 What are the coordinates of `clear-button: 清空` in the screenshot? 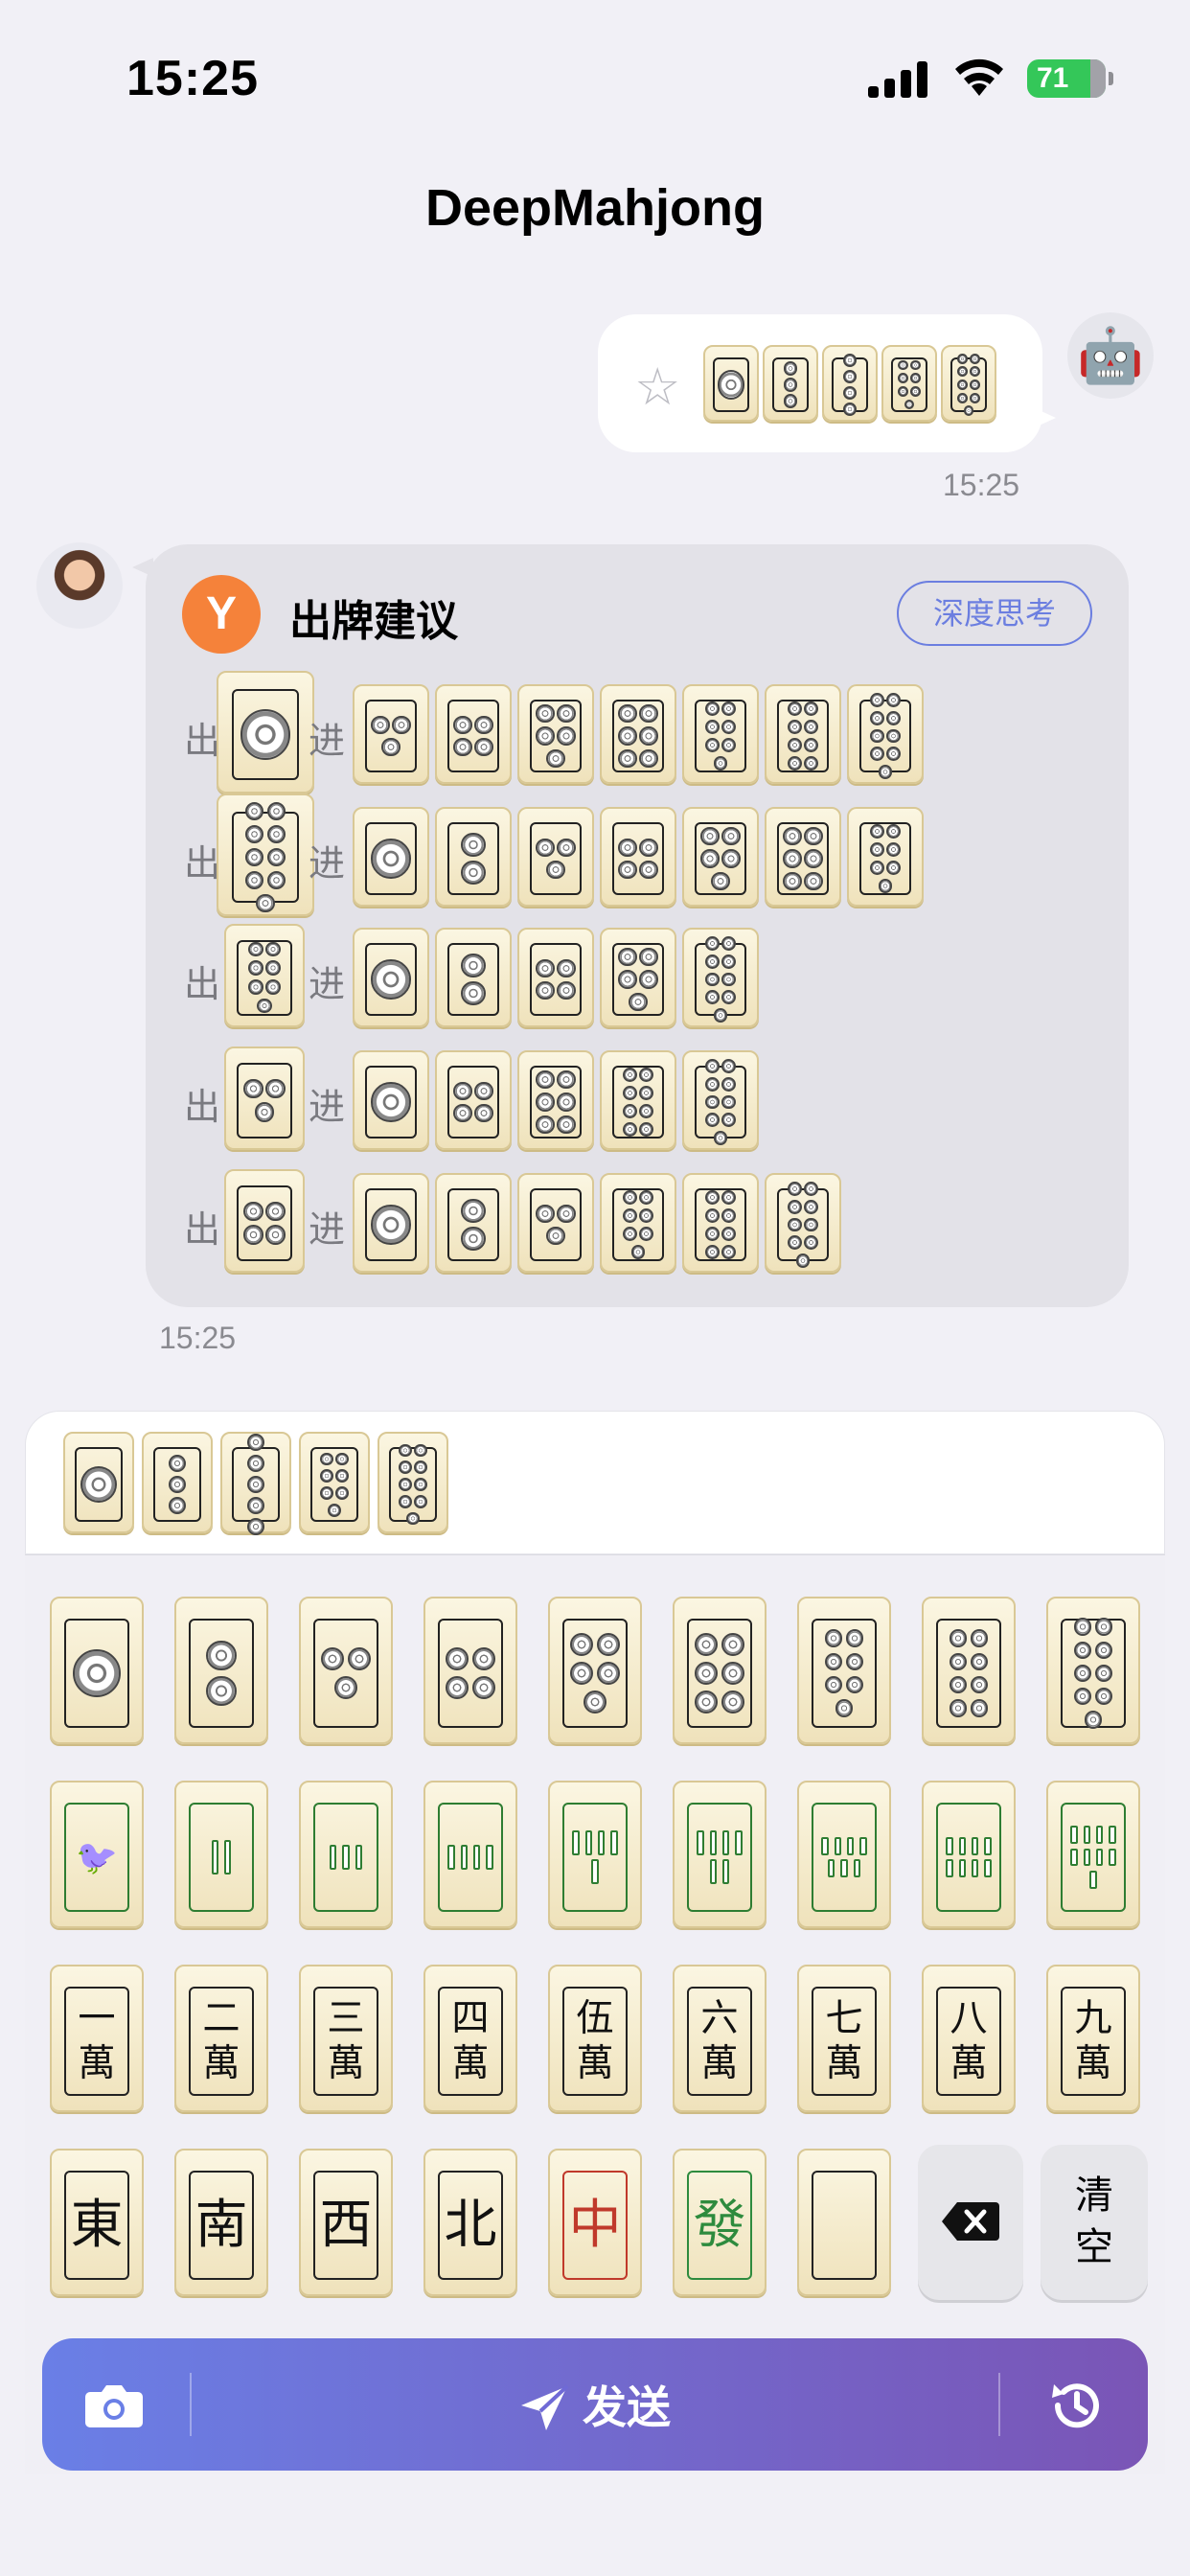 It's located at (1095, 2222).